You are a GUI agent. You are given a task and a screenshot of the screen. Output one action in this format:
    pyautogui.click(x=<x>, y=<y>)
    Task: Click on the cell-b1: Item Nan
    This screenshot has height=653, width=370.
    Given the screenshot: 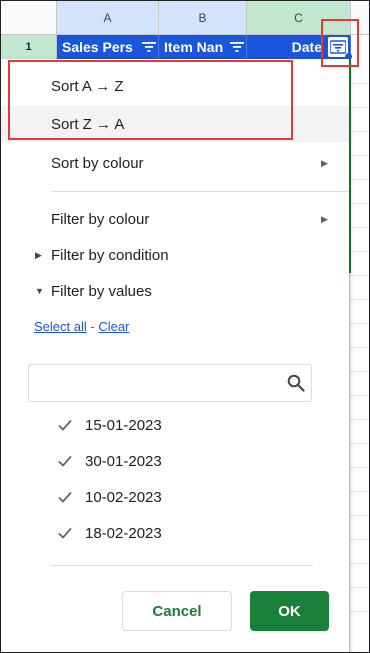 What is the action you would take?
    pyautogui.click(x=203, y=47)
    